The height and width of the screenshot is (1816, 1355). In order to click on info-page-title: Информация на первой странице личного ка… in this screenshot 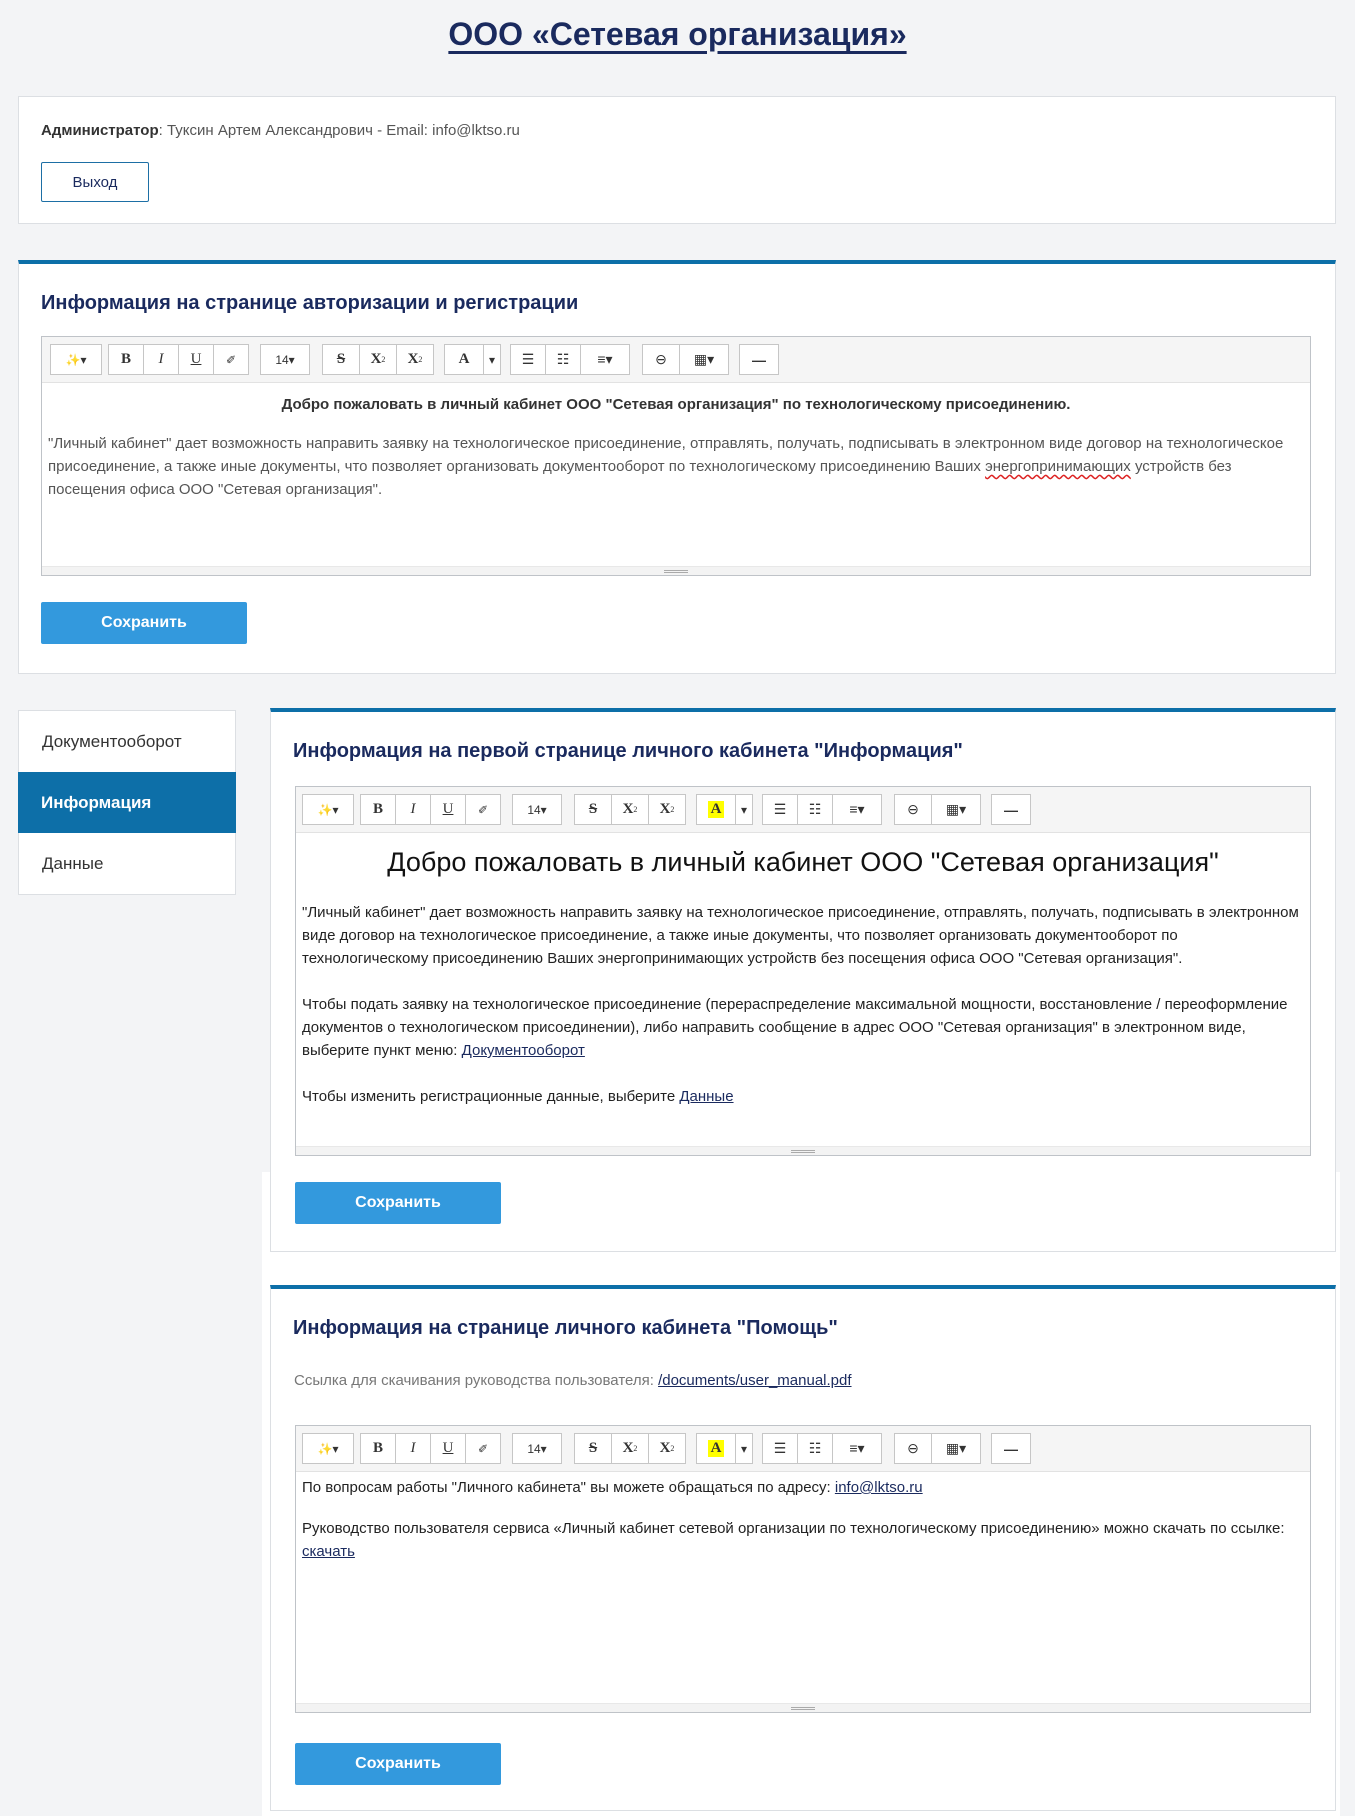, I will do `click(628, 751)`.